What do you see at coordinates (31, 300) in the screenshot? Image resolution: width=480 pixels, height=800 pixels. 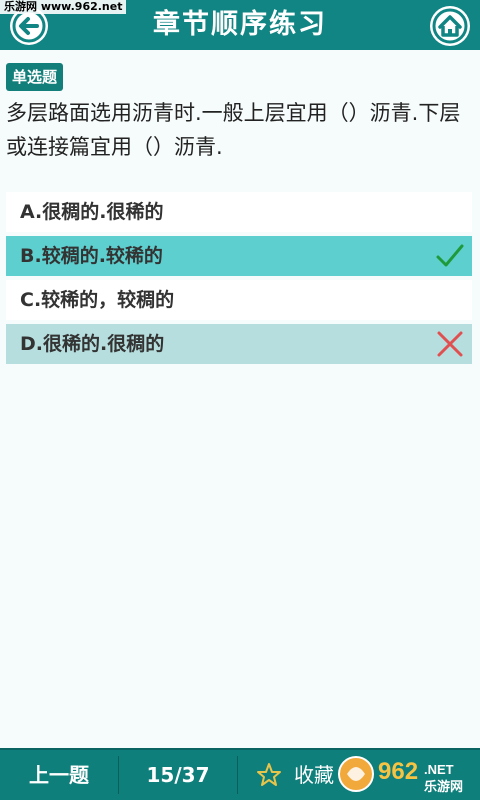 I see `option-label: C.` at bounding box center [31, 300].